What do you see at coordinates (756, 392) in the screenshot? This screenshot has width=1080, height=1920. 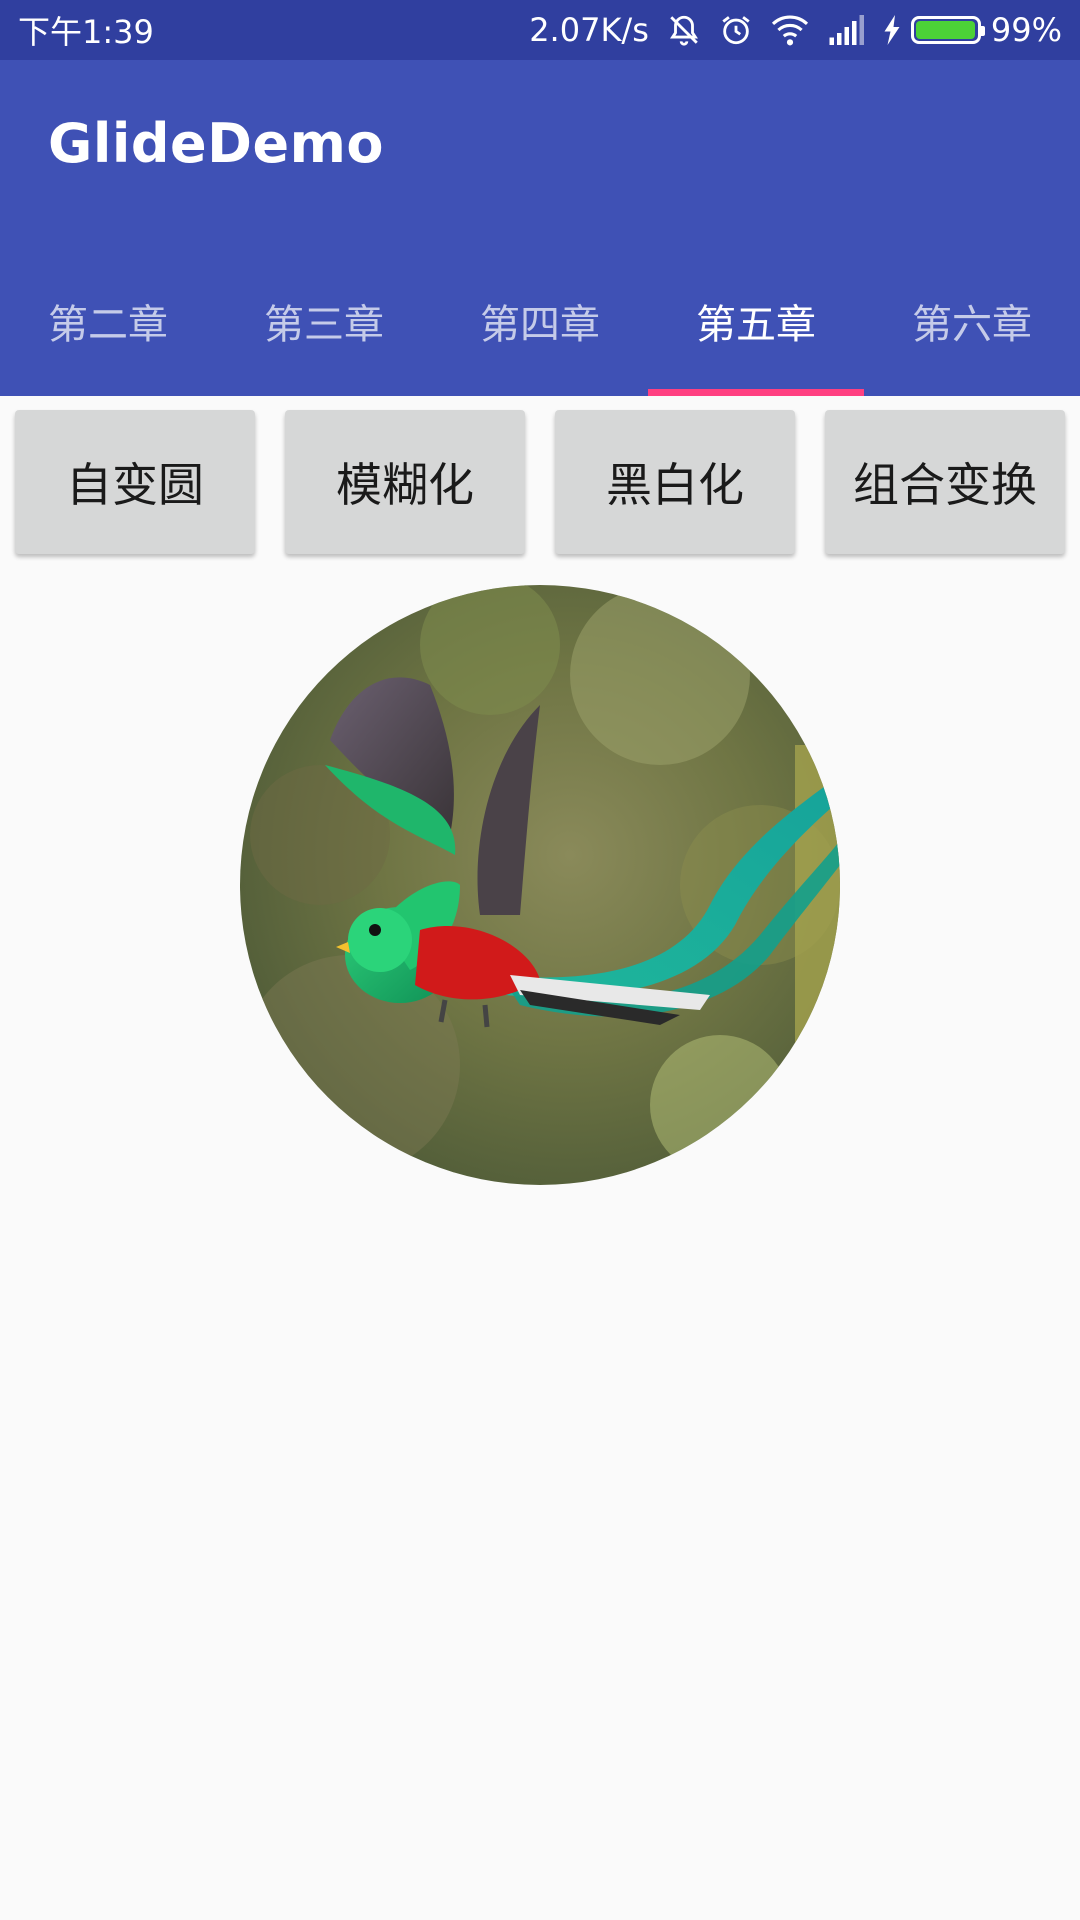 I see `tab-indicator` at bounding box center [756, 392].